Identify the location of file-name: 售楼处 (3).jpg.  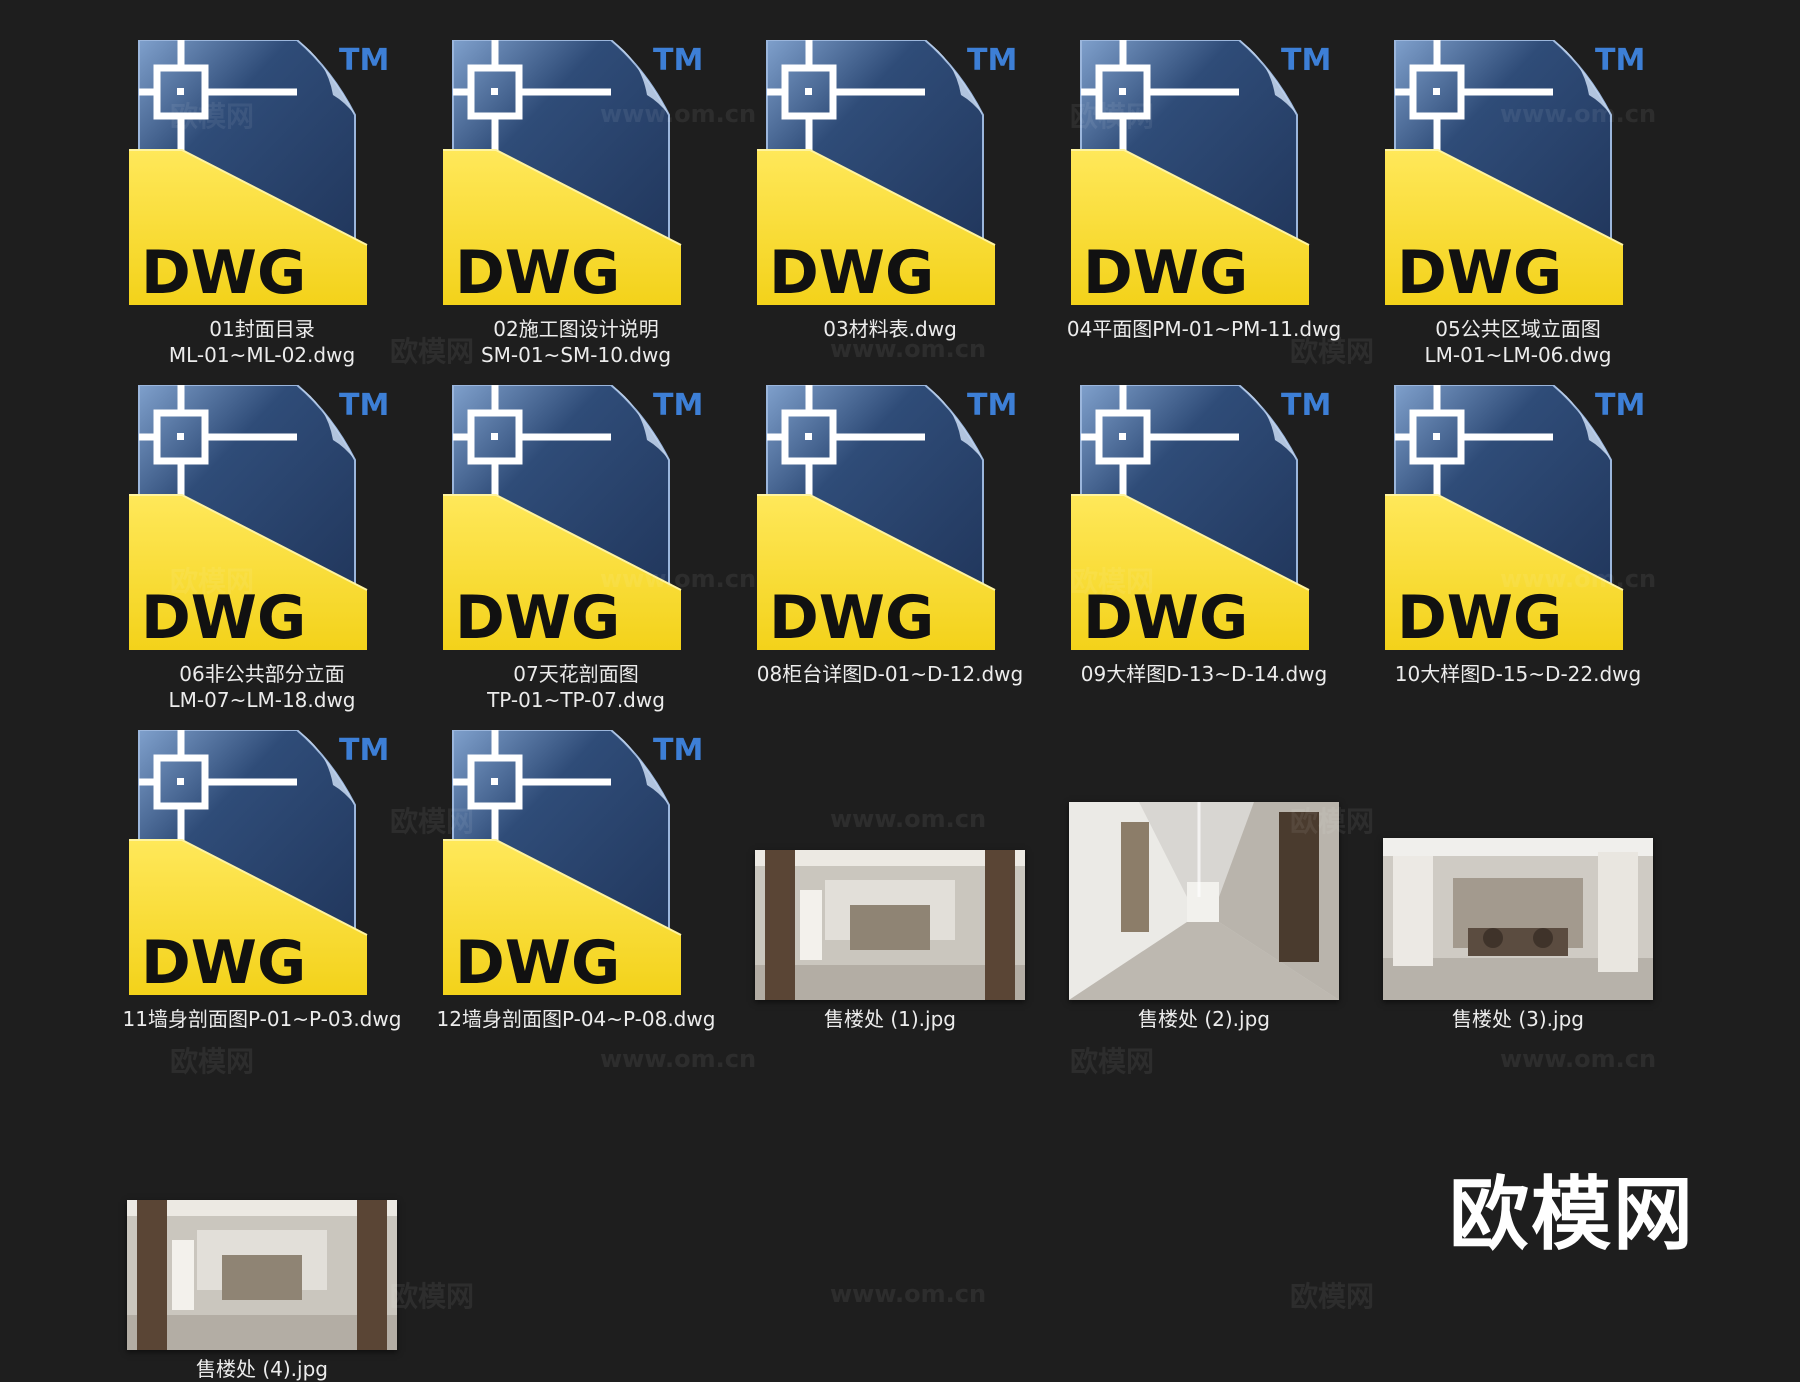
(1518, 1019).